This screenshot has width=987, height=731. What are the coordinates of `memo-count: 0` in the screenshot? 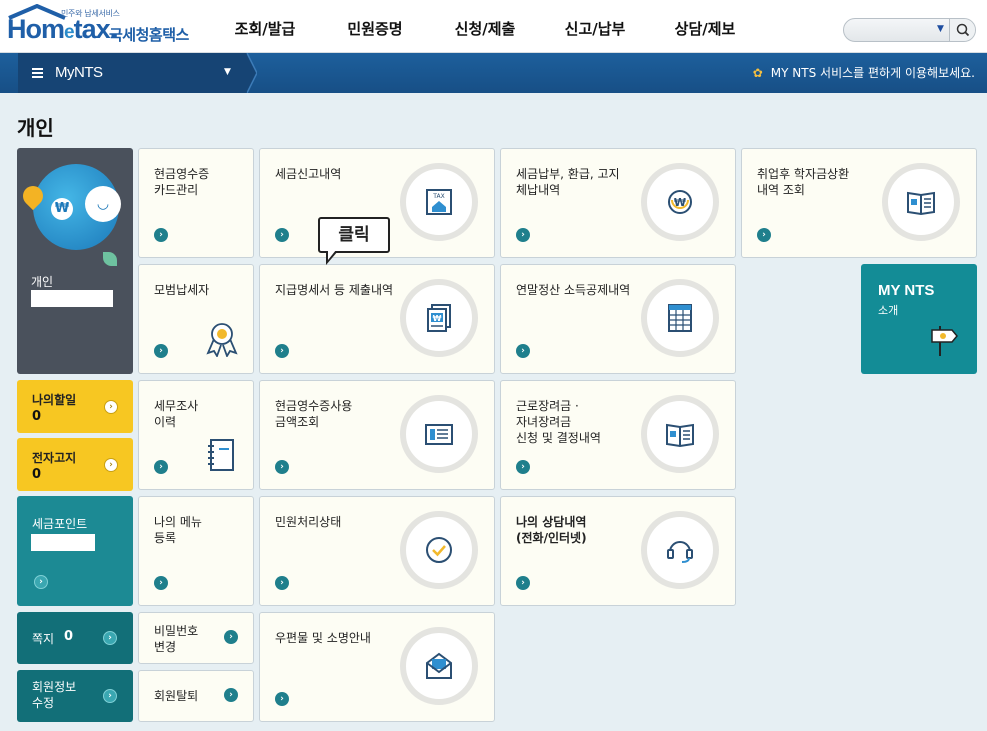 It's located at (69, 636).